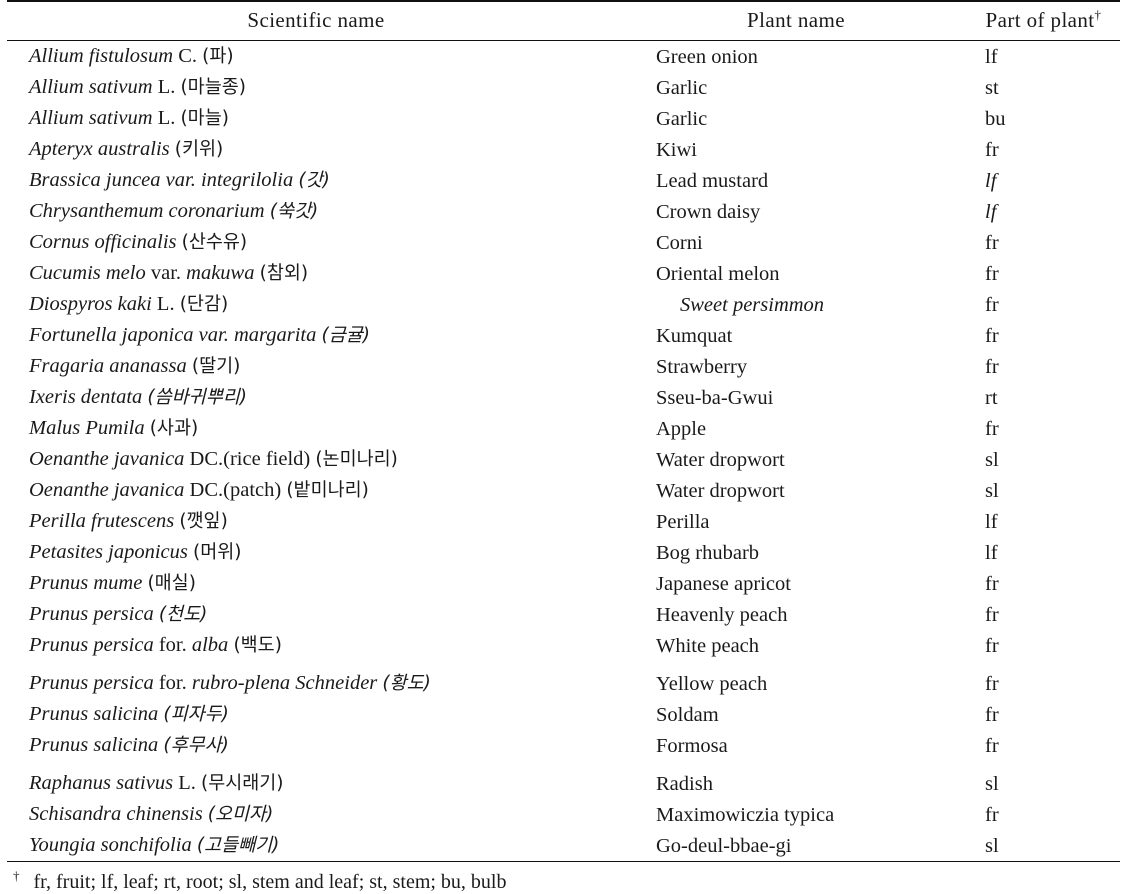 The width and height of the screenshot is (1127, 894). Describe the element at coordinates (103, 242) in the screenshot. I see `scientific-name-genus-species: Cornus officinalis` at that location.